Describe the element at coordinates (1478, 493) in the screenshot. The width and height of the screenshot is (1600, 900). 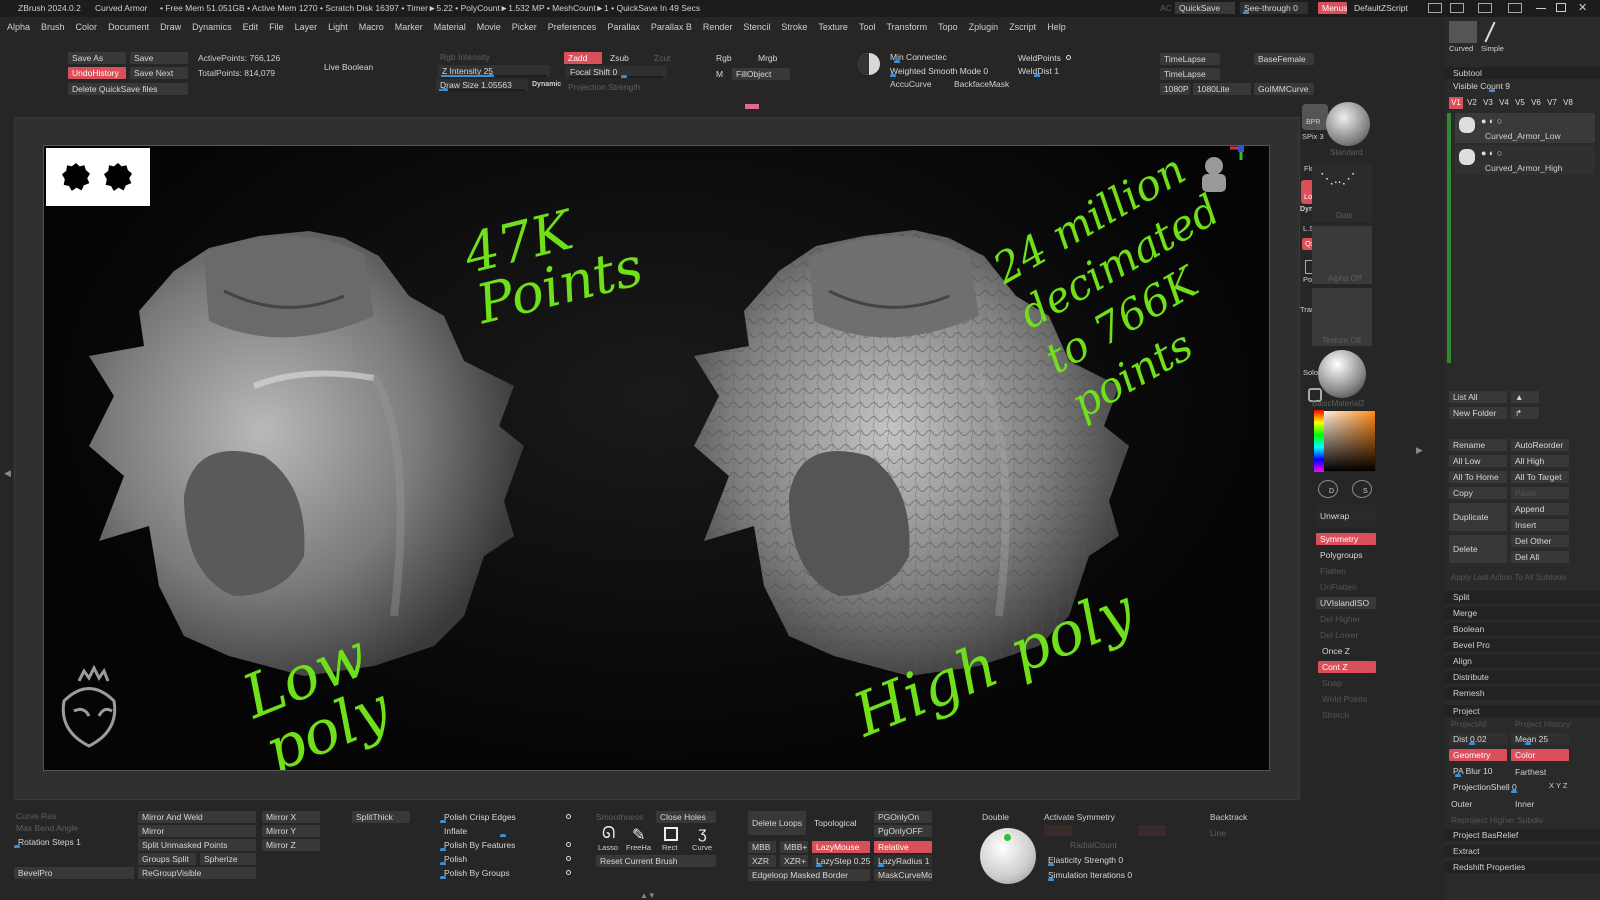
I see `copy-button: Copy` at that location.